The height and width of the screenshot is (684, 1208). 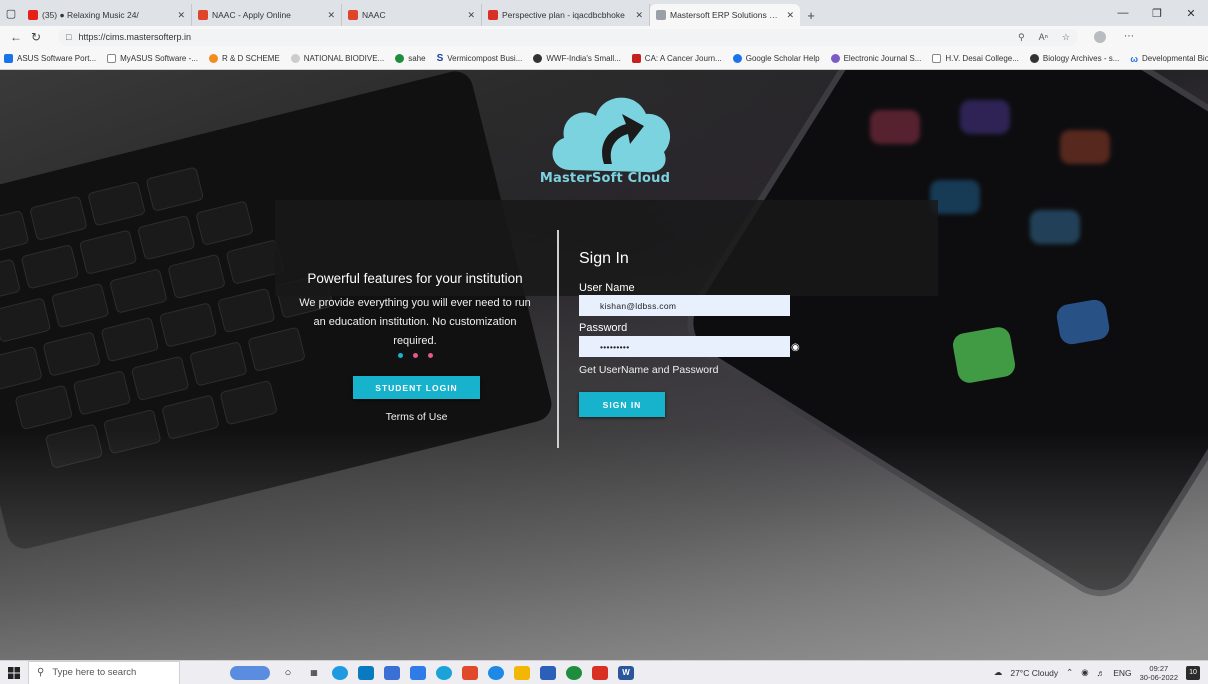 I want to click on cortana-icon: ○, so click(x=288, y=673).